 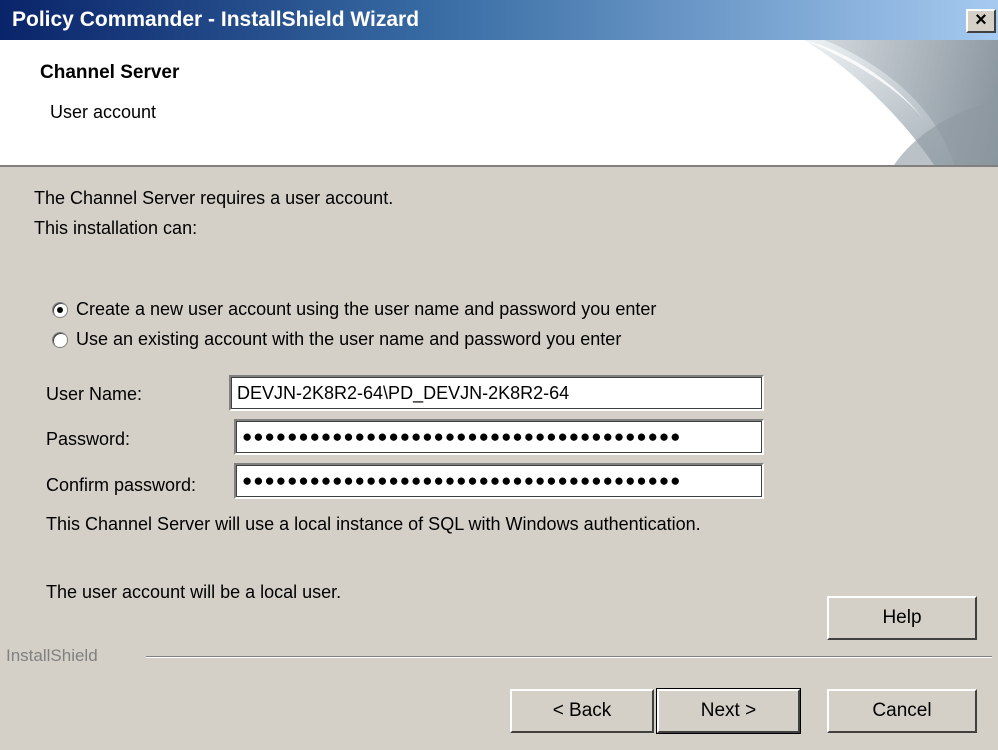 What do you see at coordinates (116, 228) in the screenshot?
I see `intro-line-2: This installation can:` at bounding box center [116, 228].